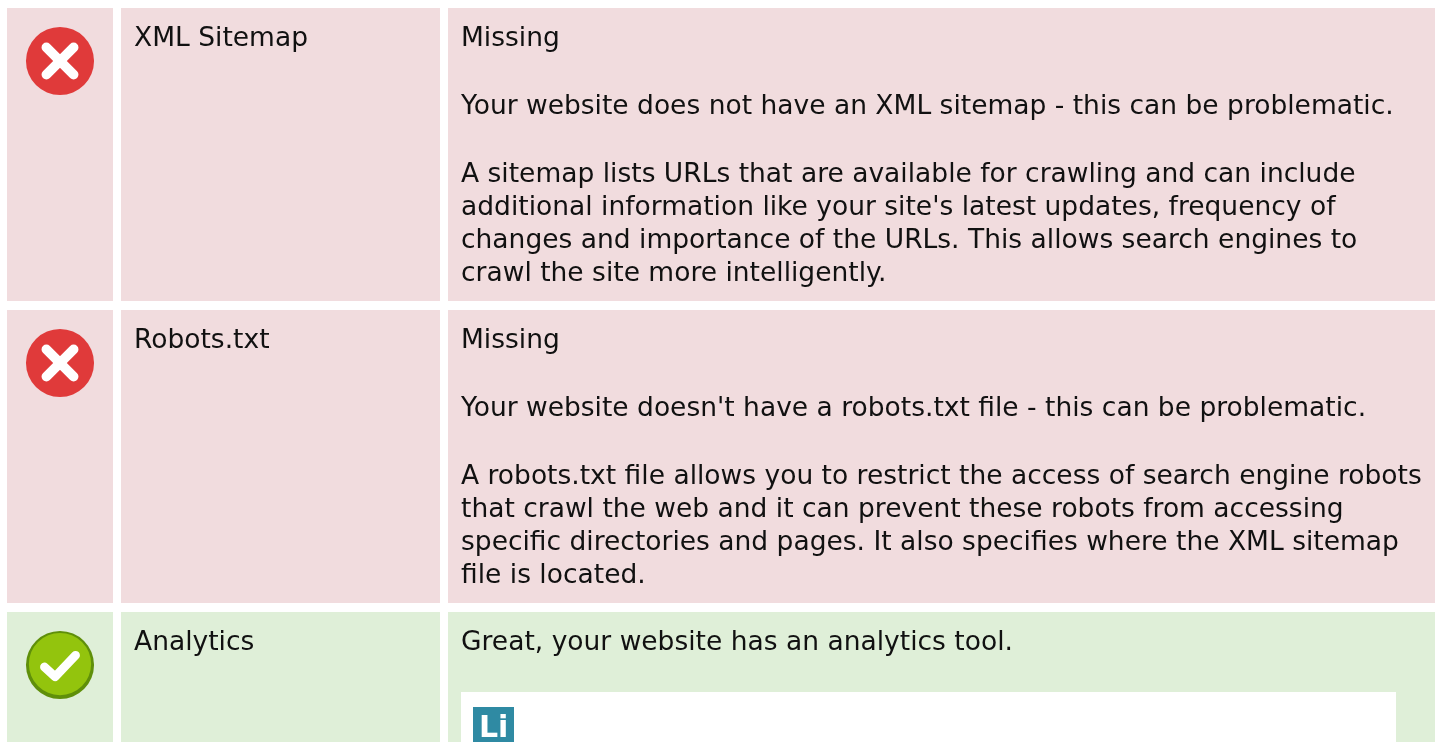 This screenshot has width=1449, height=742. Describe the element at coordinates (494, 724) in the screenshot. I see `tool-logo: Li` at that location.